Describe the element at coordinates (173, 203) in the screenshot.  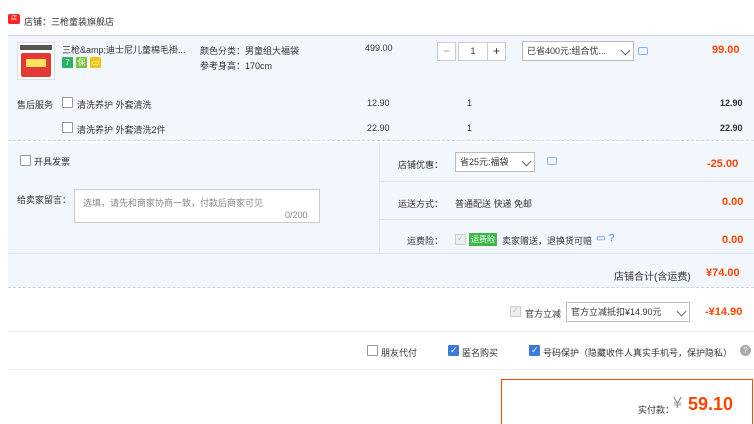
I see `message-placeholder: 选填，请先和商家协商一致，付款后商家可见` at that location.